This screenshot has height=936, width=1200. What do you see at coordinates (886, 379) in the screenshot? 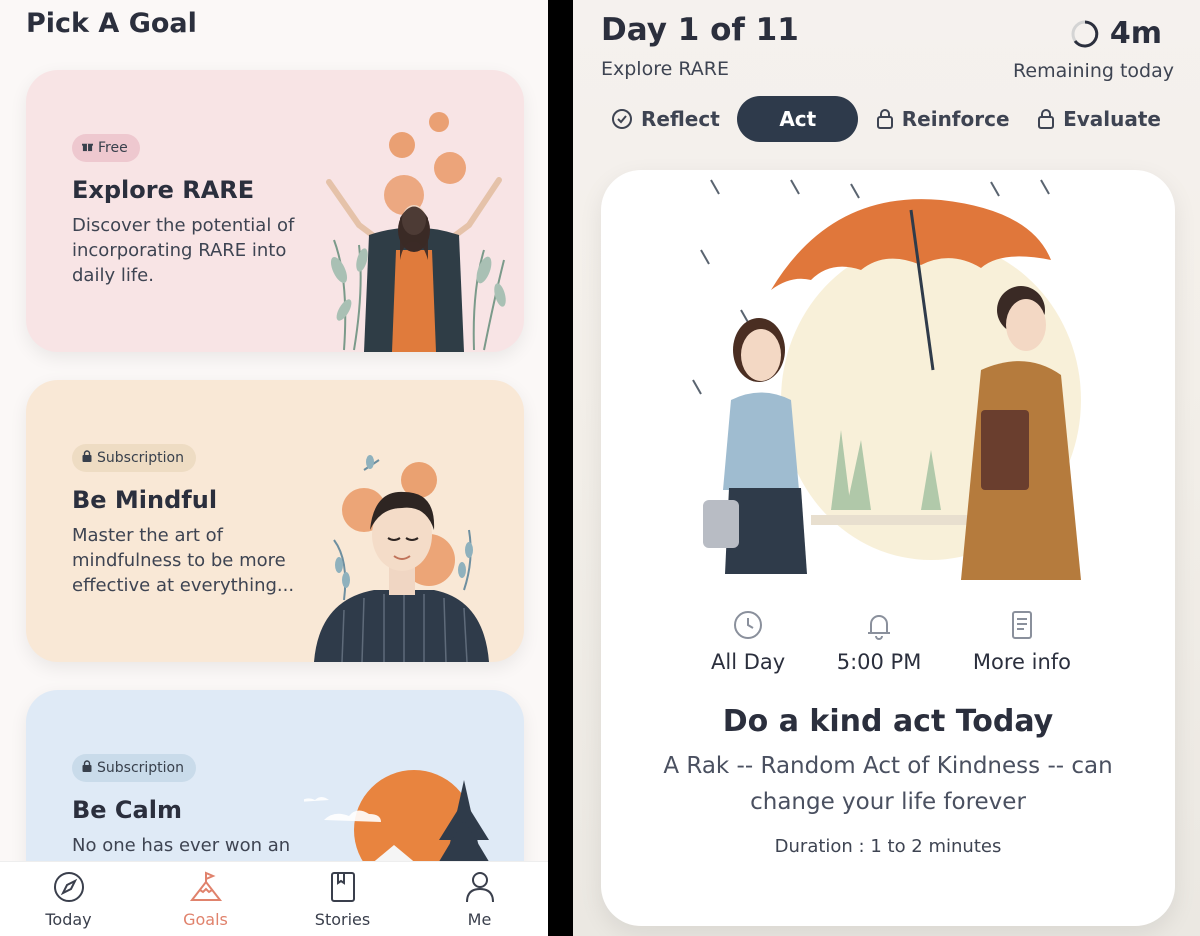
I see `umbrella-kindness-illustration` at bounding box center [886, 379].